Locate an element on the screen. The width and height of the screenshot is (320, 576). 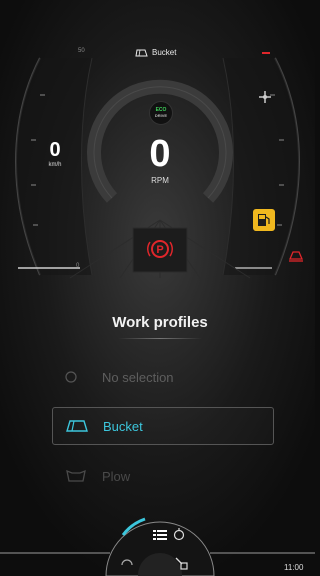
plow-icon is located at coordinates (79, 476).